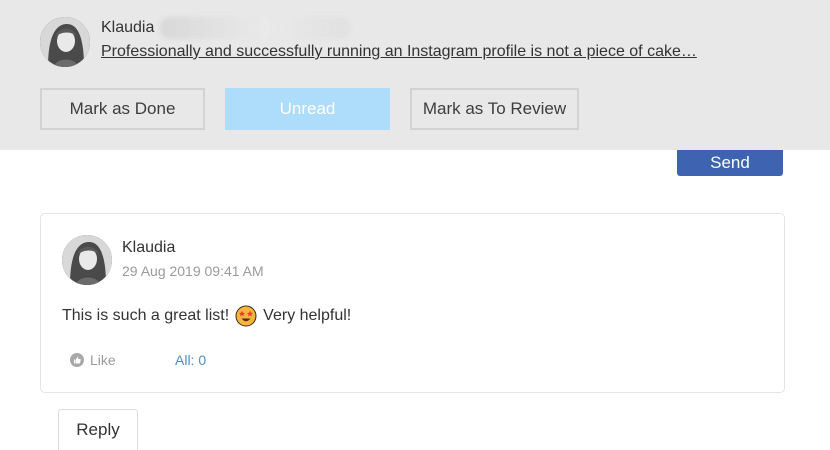 This screenshot has height=450, width=830. What do you see at coordinates (730, 163) in the screenshot?
I see `send-button: Send` at bounding box center [730, 163].